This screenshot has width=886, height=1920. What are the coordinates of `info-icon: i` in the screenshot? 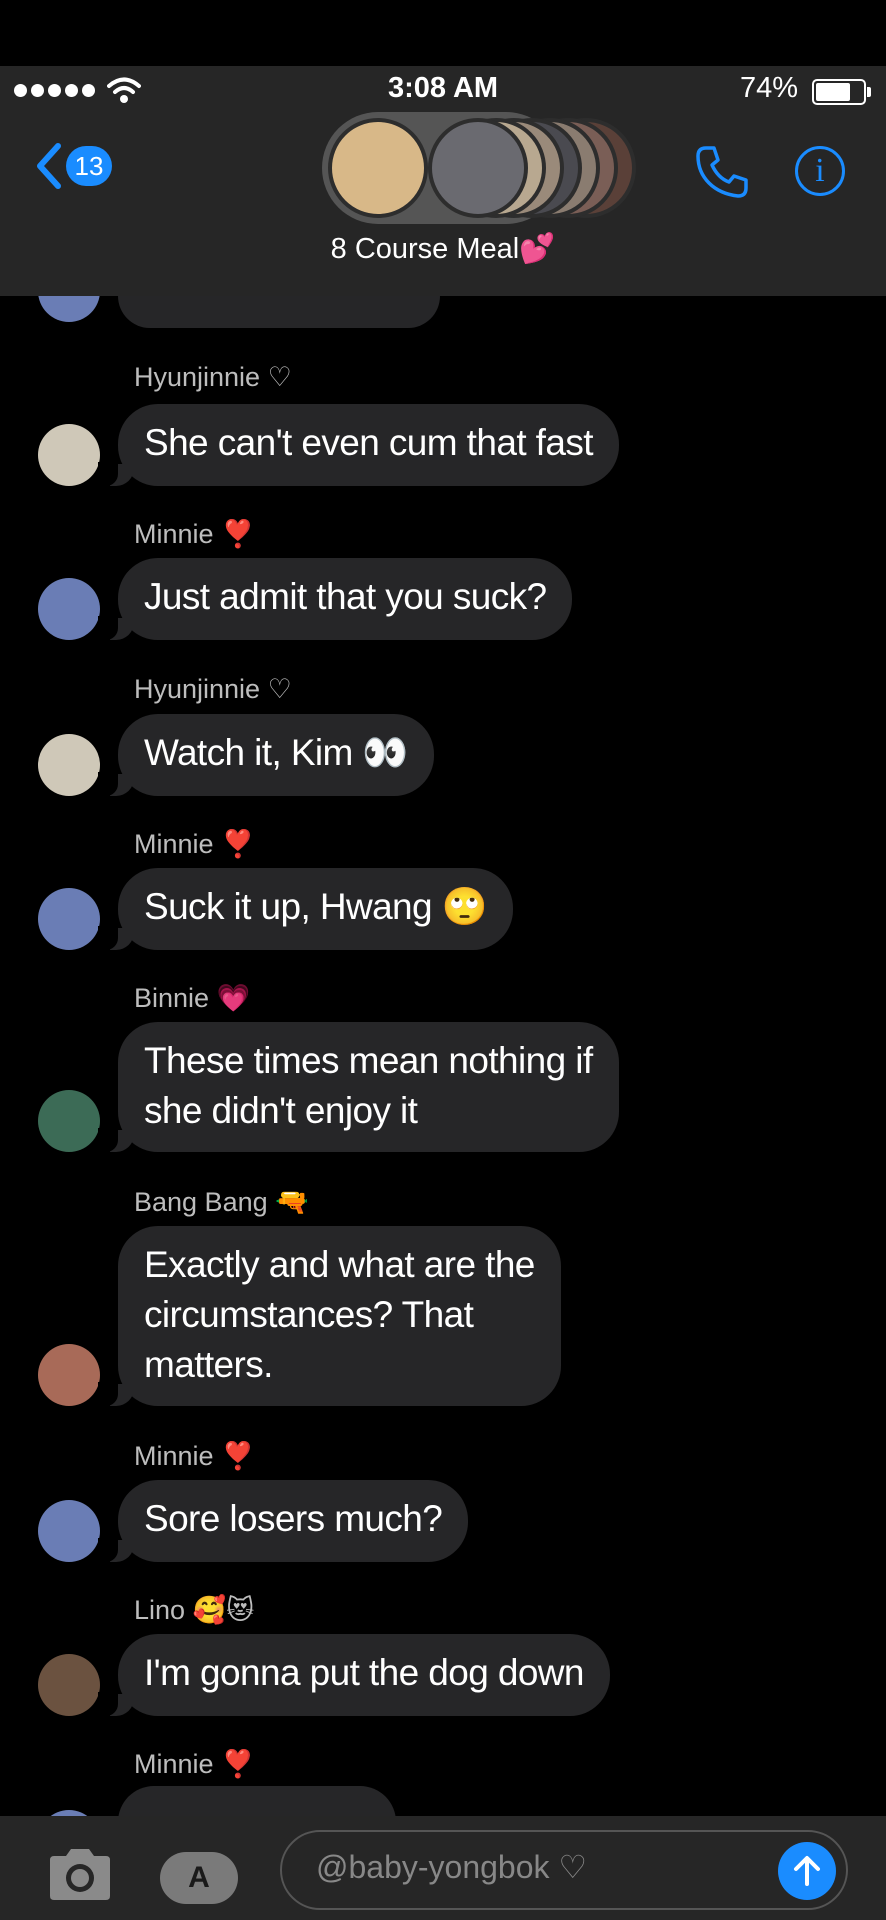 It's located at (820, 171).